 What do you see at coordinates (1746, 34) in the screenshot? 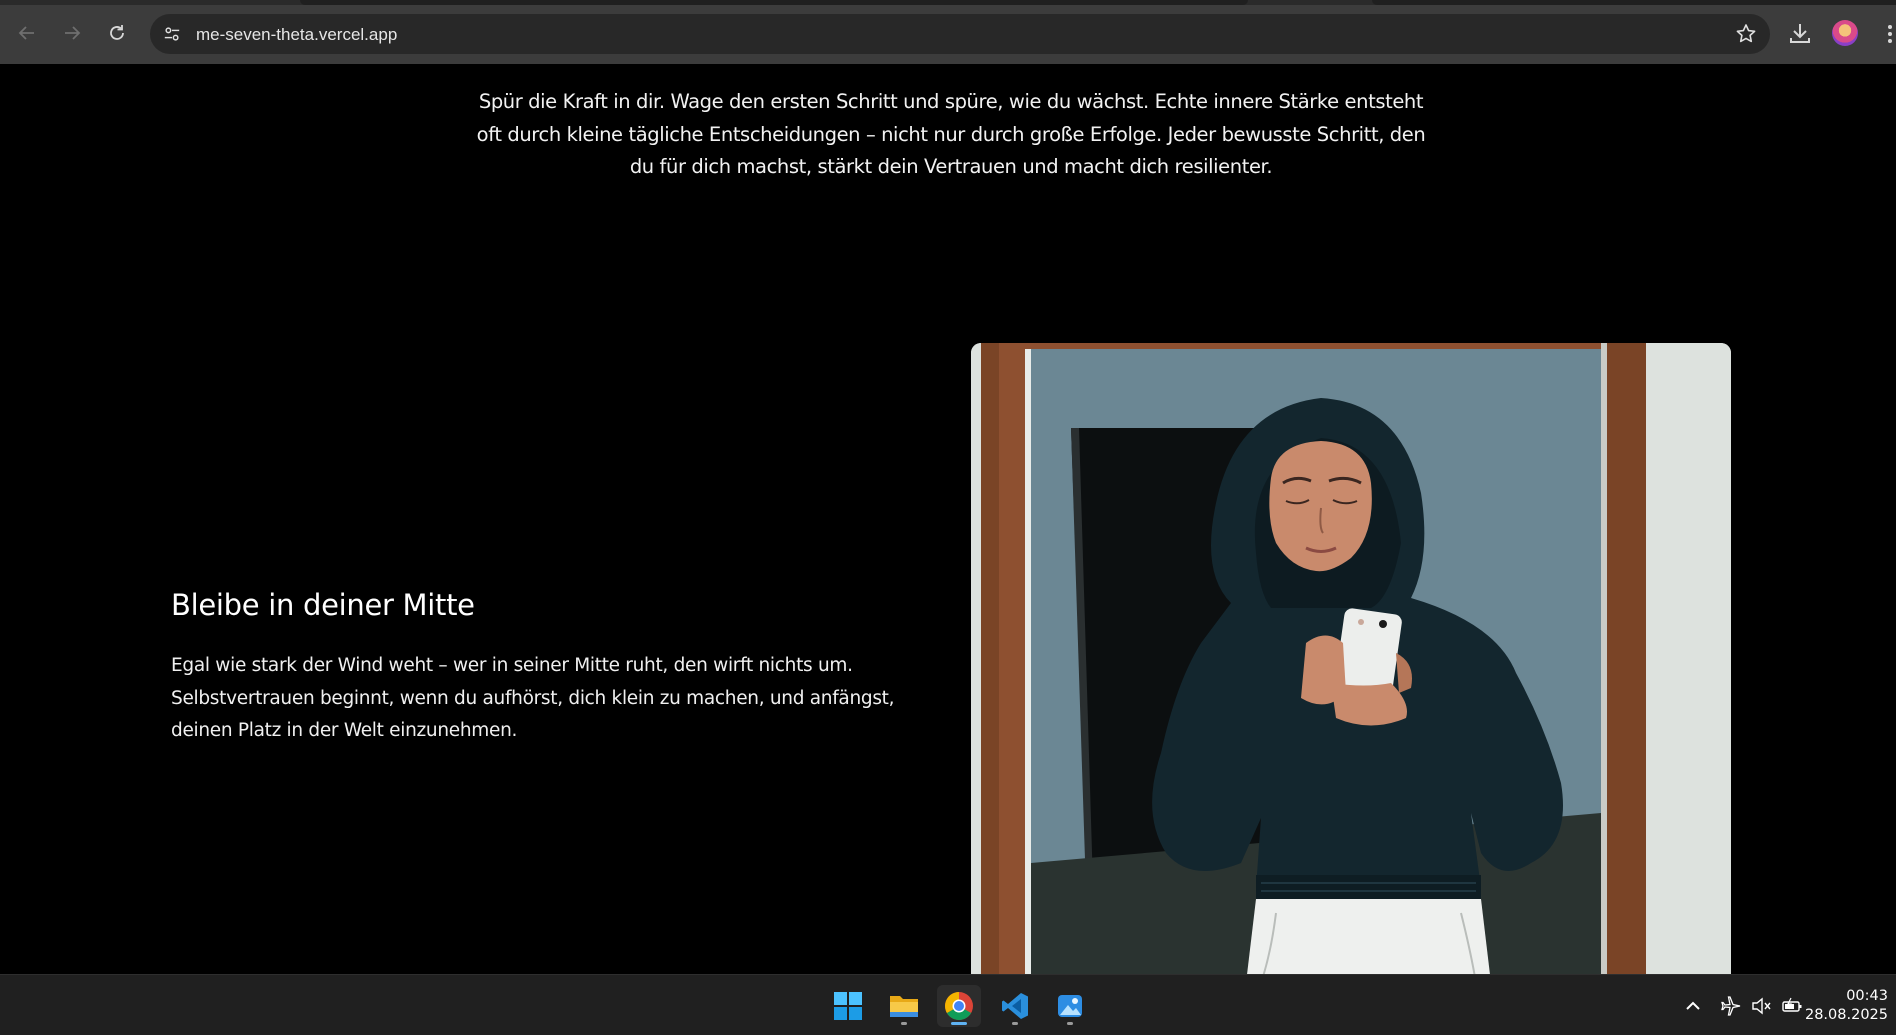
I see `star-icon` at bounding box center [1746, 34].